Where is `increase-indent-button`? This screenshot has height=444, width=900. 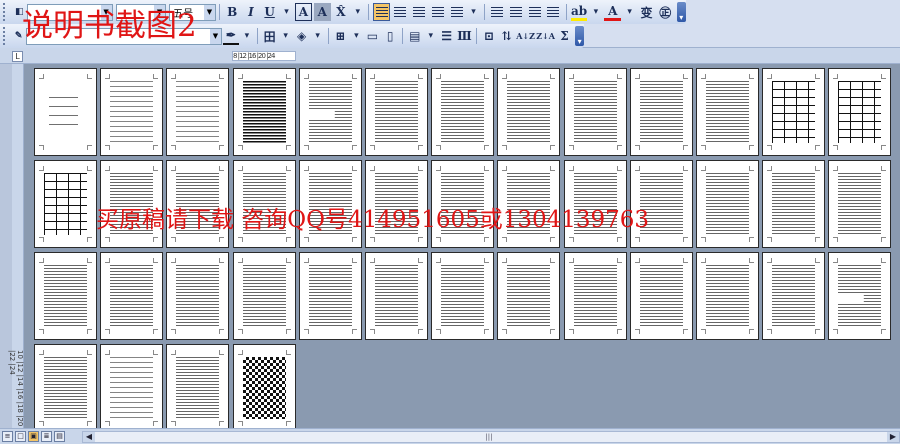
increase-indent-button is located at coordinates (553, 12).